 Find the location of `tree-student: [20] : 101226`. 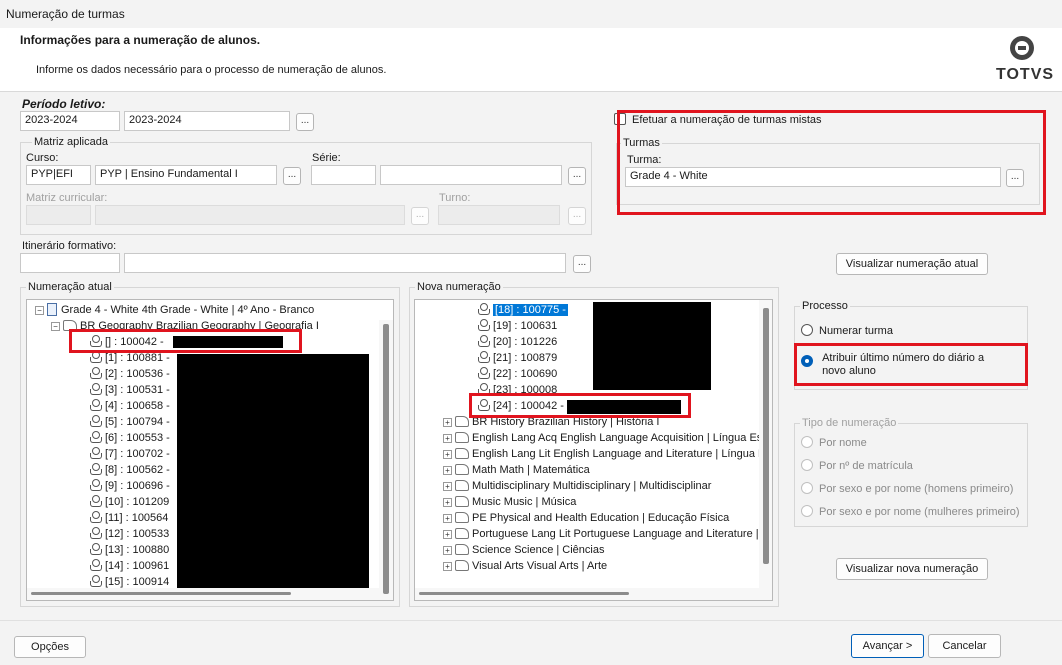

tree-student: [20] : 101226 is located at coordinates (517, 342).